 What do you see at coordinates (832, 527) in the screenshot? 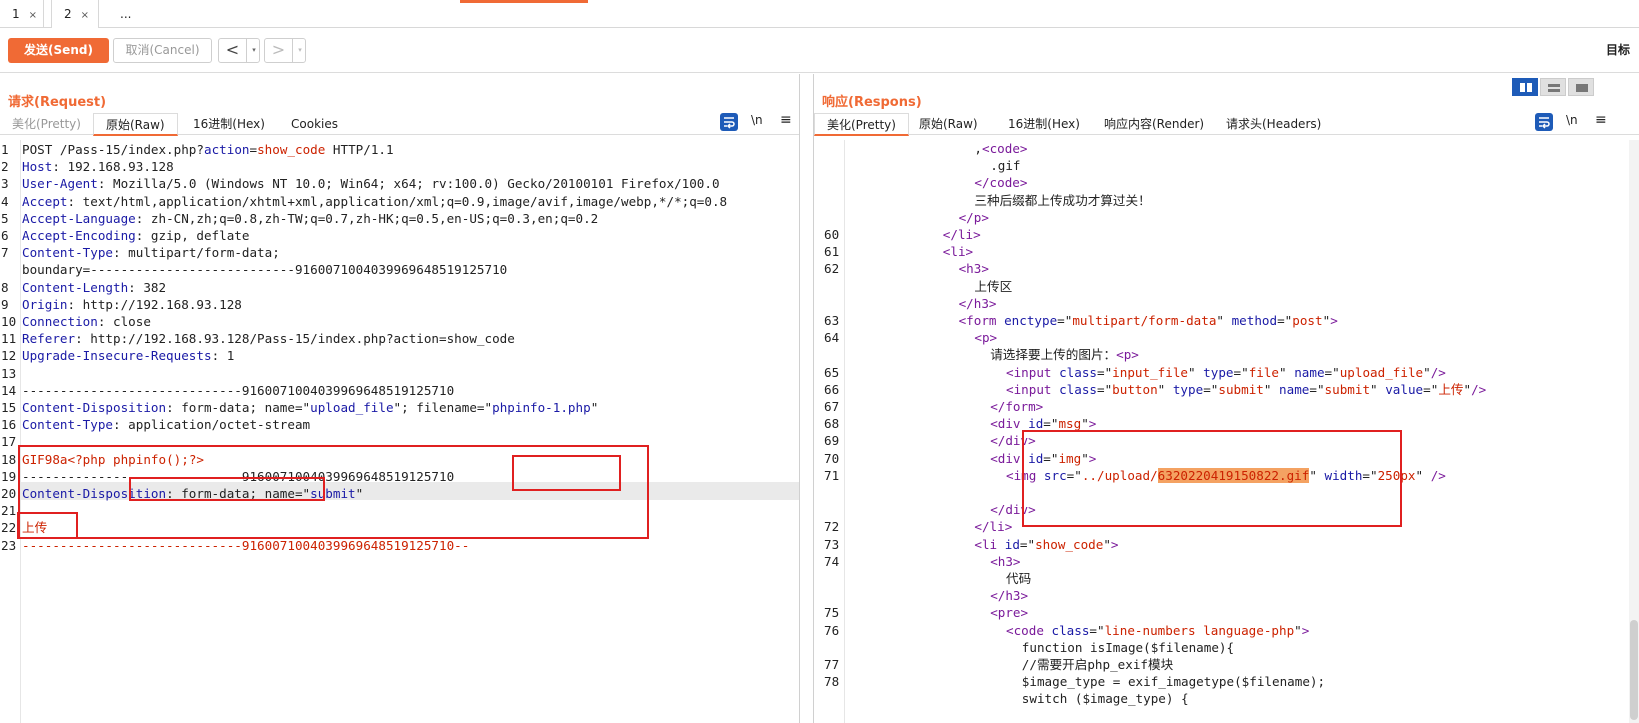
I see `line-number: 72` at bounding box center [832, 527].